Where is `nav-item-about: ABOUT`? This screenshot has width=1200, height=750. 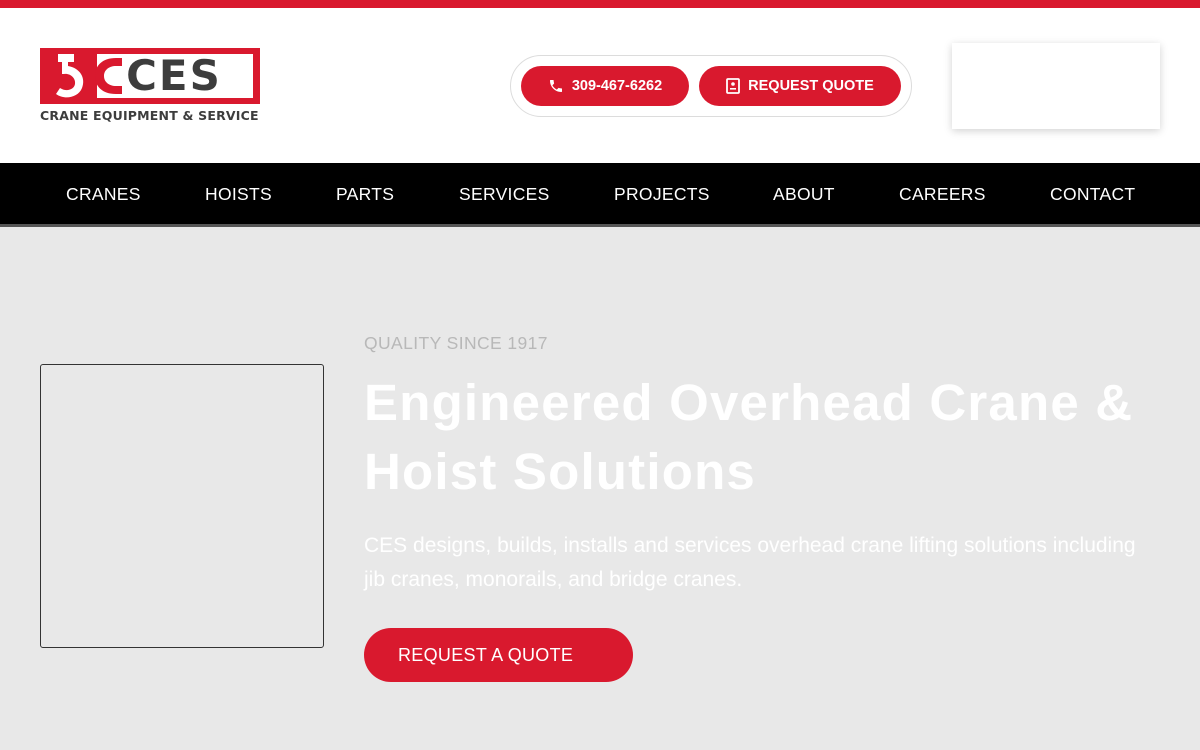 nav-item-about: ABOUT is located at coordinates (804, 195).